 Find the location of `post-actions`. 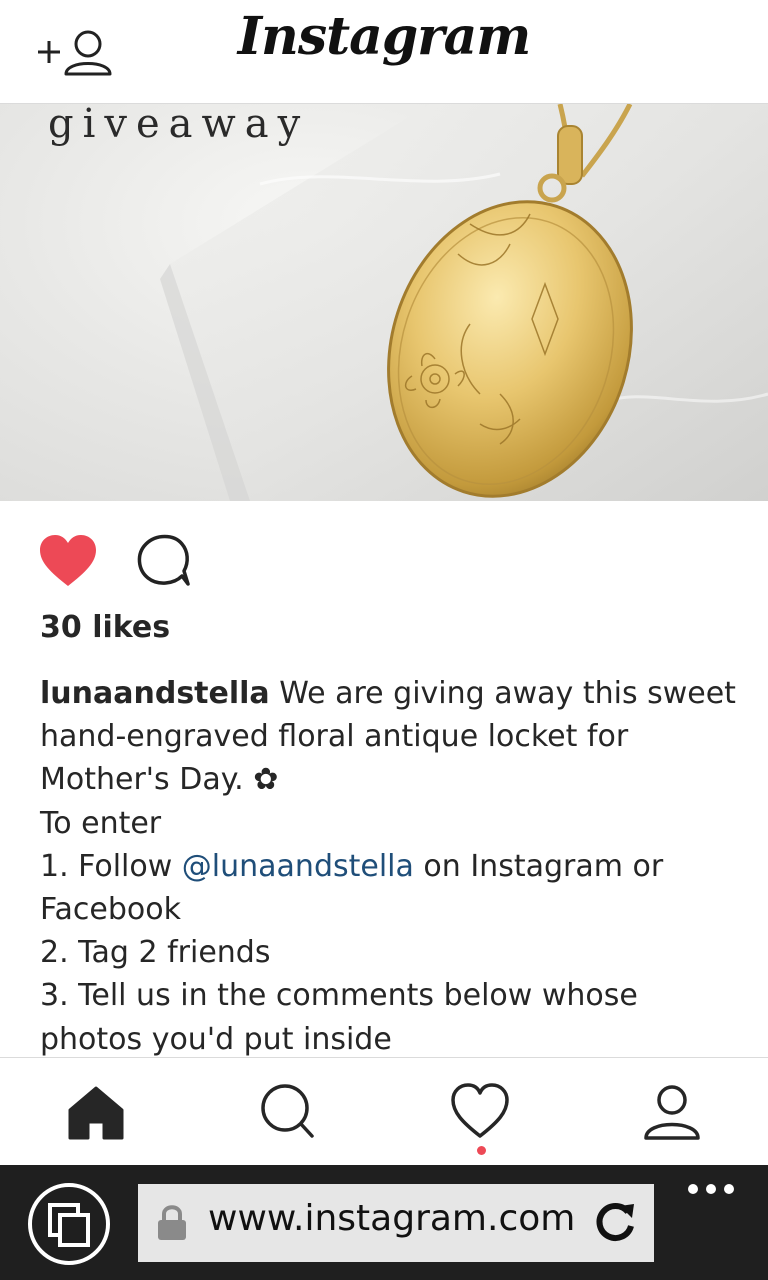

post-actions is located at coordinates (384, 560).